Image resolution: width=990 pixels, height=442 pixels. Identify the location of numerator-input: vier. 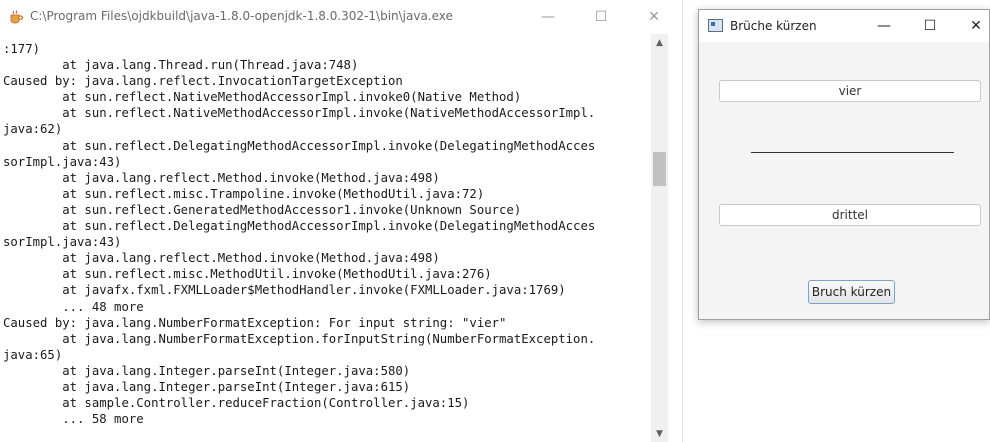
(850, 91).